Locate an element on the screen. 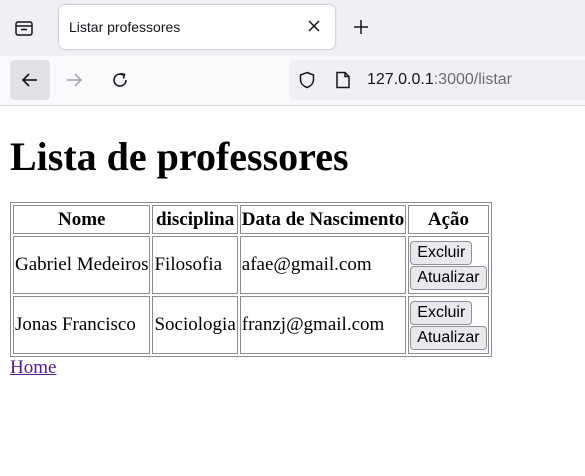  url-text: 127.0.0.1:3000/listar is located at coordinates (439, 80).